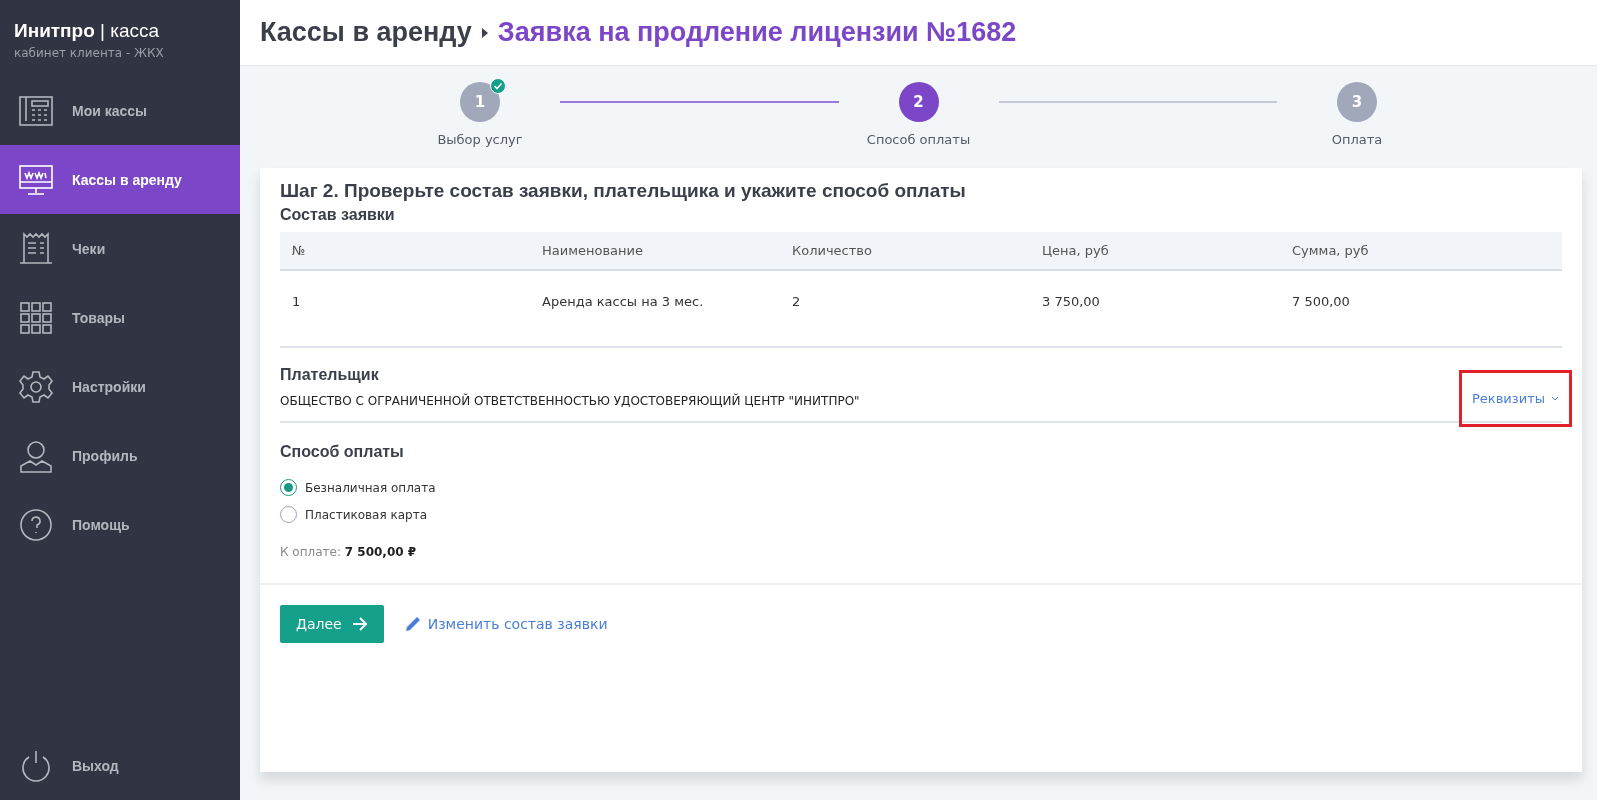 The image size is (1597, 800). Describe the element at coordinates (505, 624) in the screenshot. I see `edit-order-link: Изменить состав заявки` at that location.